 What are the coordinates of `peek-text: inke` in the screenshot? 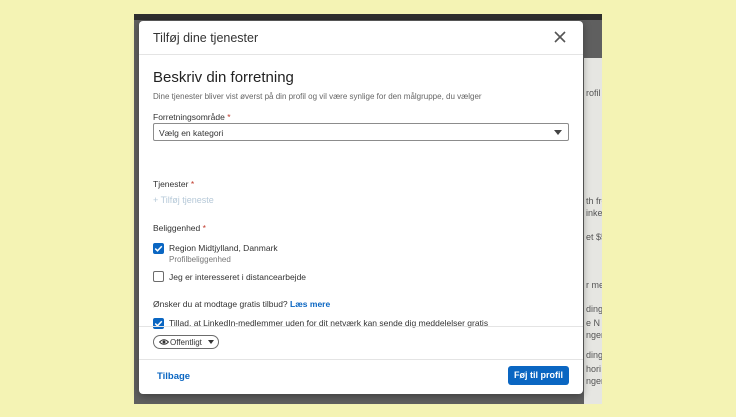 It's located at (594, 213).